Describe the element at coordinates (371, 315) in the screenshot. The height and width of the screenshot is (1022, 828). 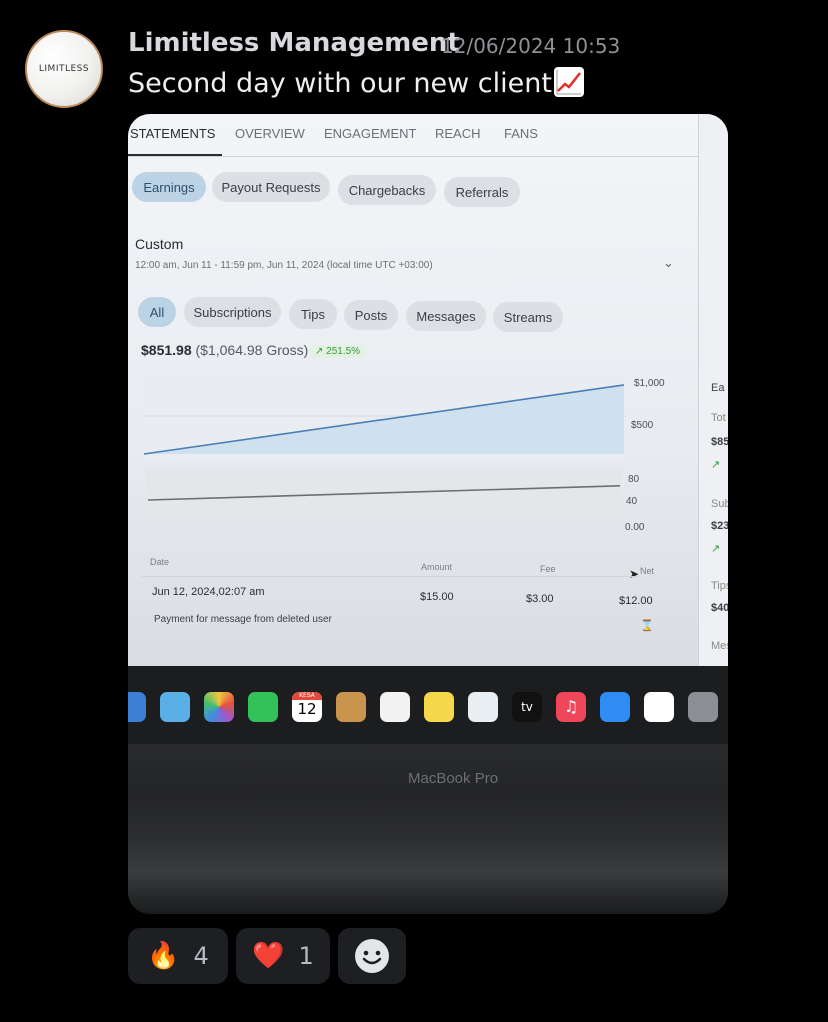
I see `filter-posts: Posts` at that location.